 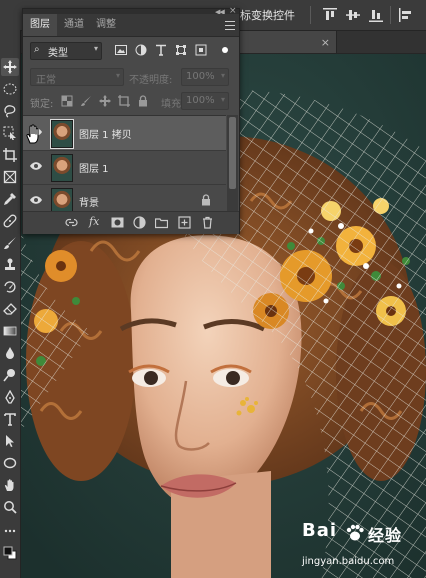 I want to click on layers-scrollbar, so click(x=232, y=163).